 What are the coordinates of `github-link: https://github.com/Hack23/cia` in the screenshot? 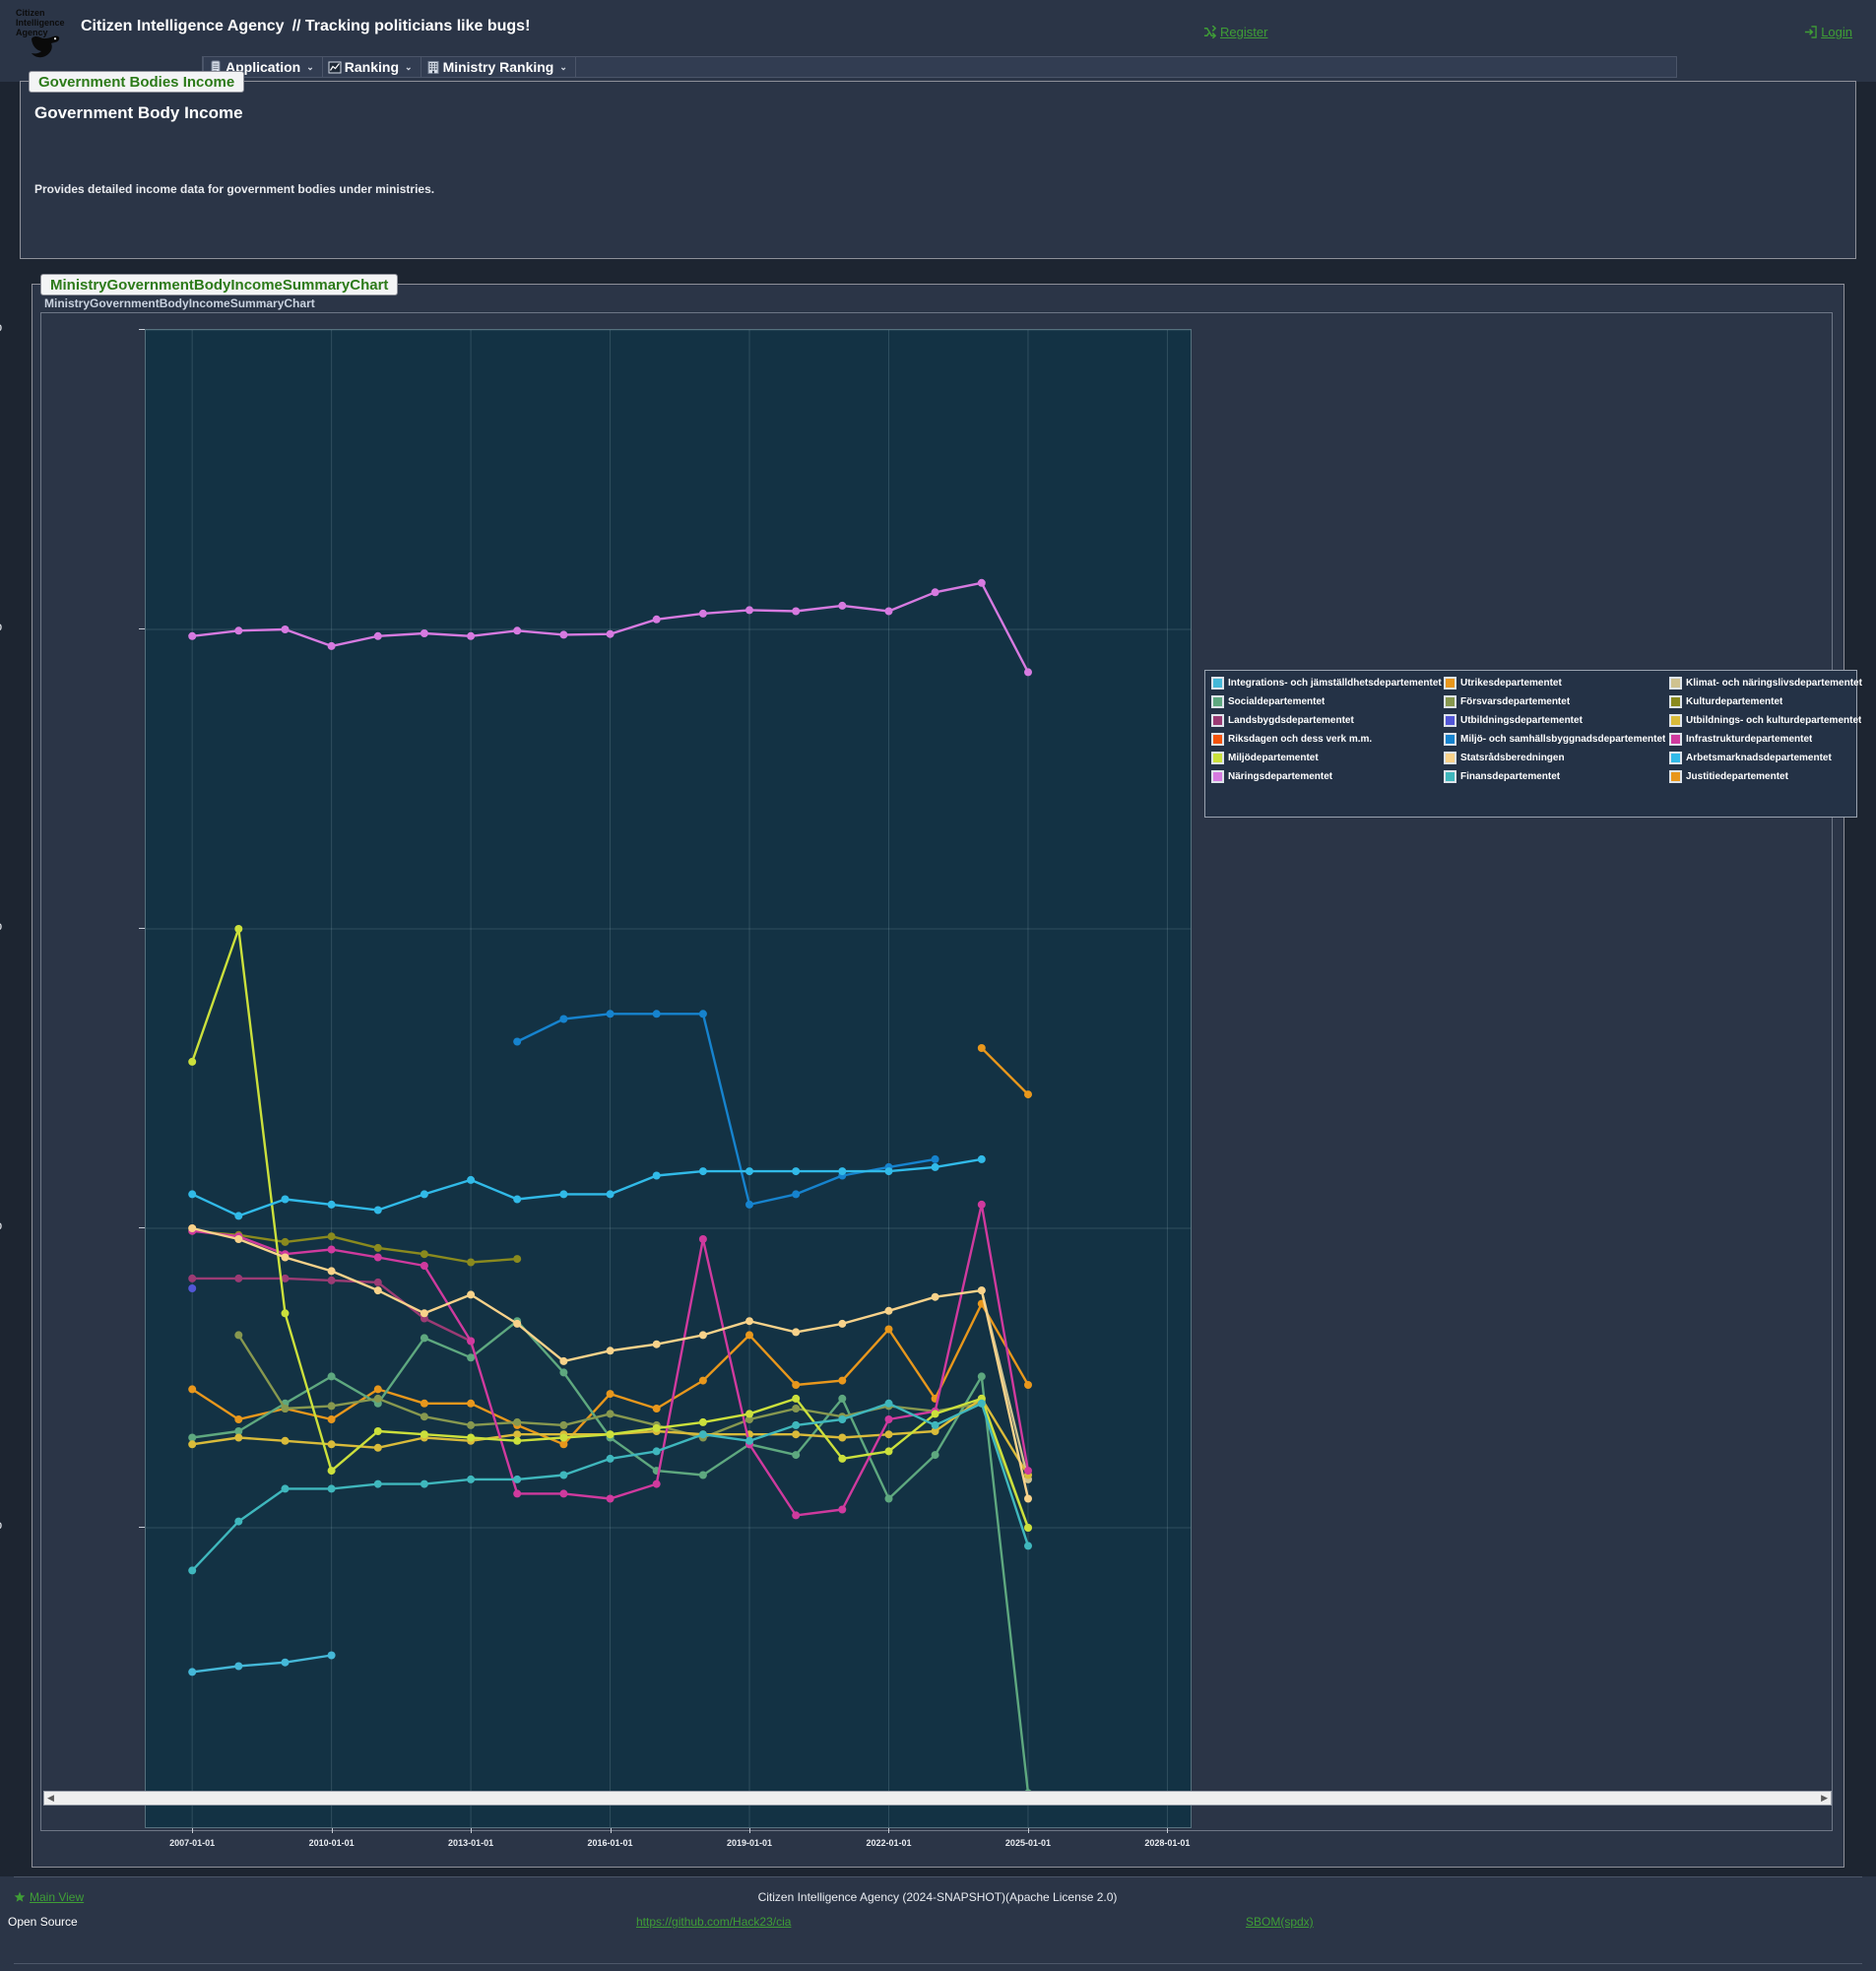 It's located at (714, 1922).